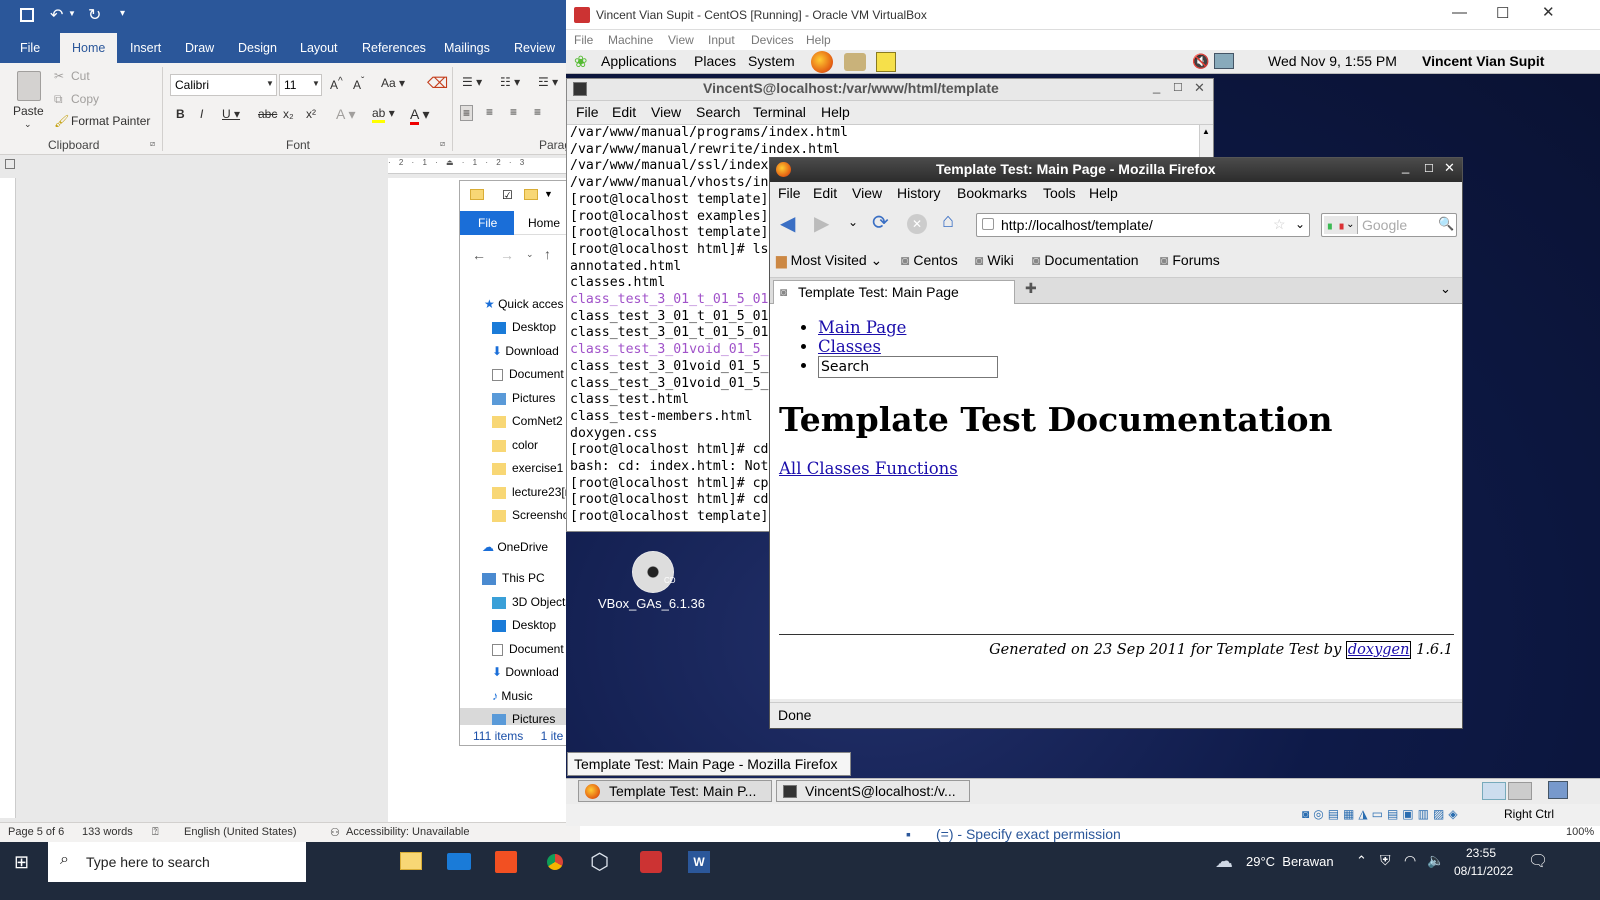 This screenshot has height=900, width=1600. Describe the element at coordinates (467, 113) in the screenshot. I see `align-left-icon: ≡` at that location.